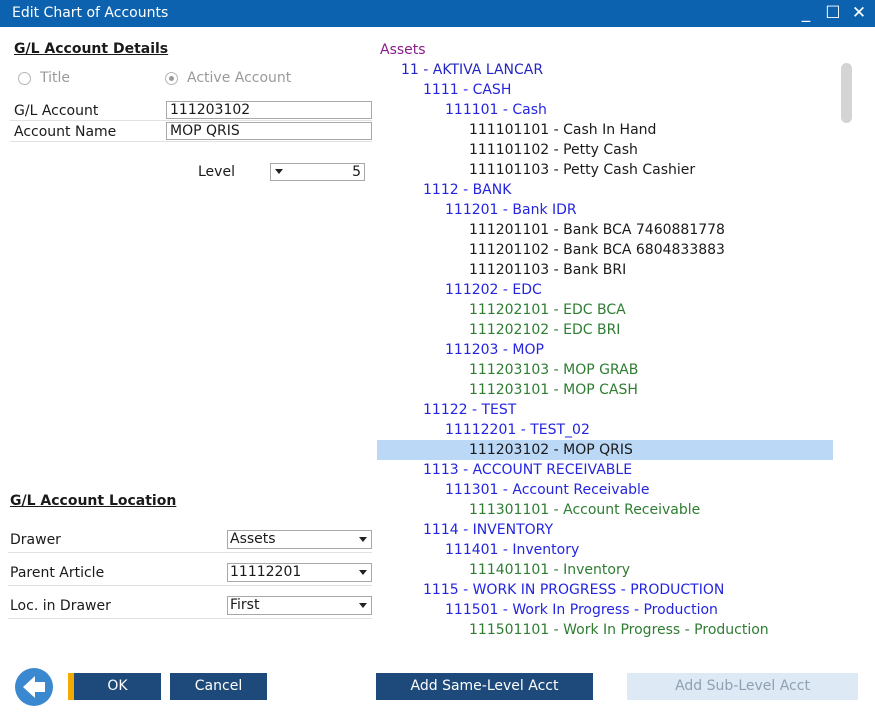 This screenshot has height=715, width=875. I want to click on title-bar: Edit Chart of Accounts _ ☐ ✕, so click(437, 13).